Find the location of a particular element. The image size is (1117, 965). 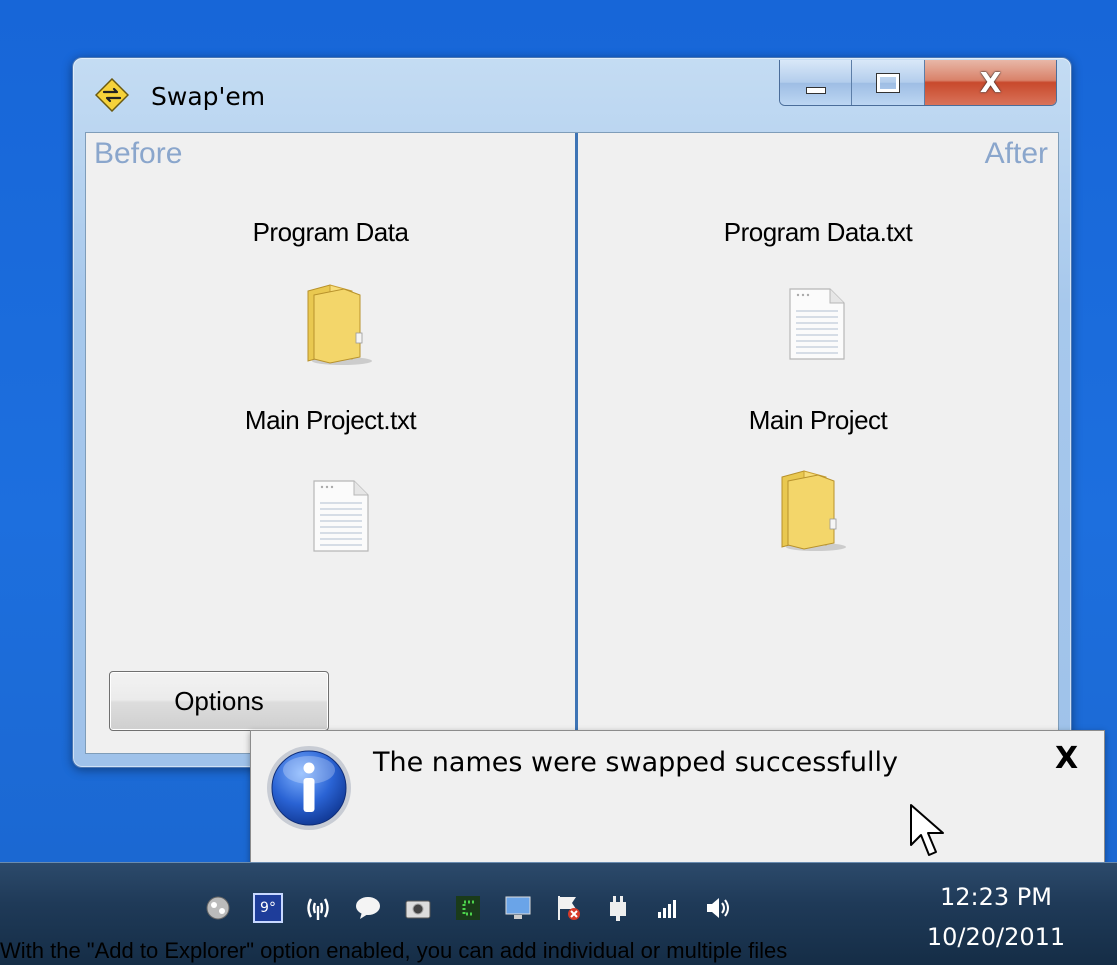

volume-icon is located at coordinates (718, 908).